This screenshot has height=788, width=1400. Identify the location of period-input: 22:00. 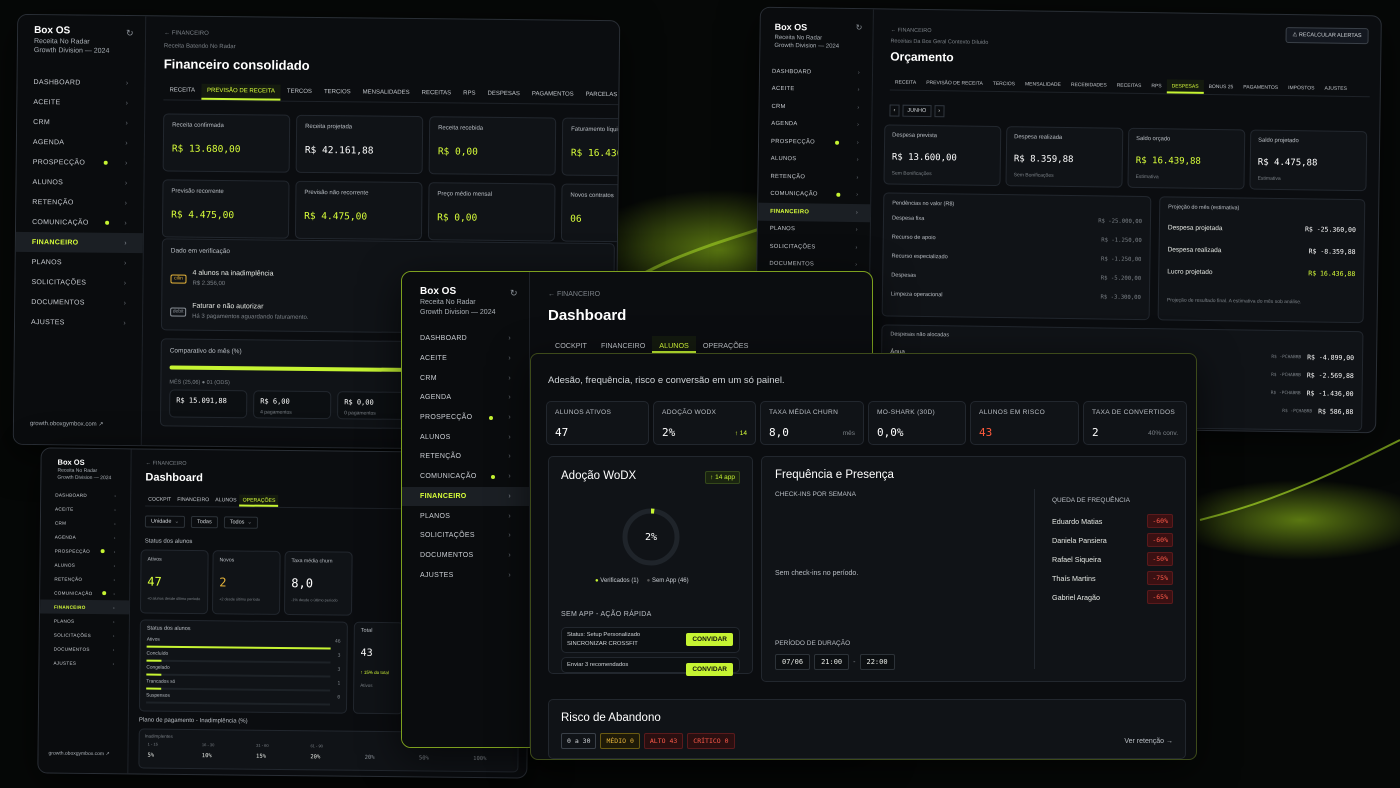
(877, 662).